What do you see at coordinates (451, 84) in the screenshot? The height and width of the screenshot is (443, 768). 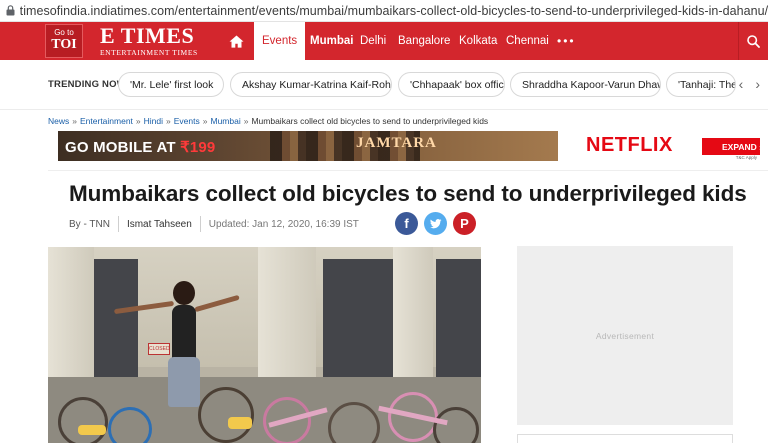 I see `trending-item: 'Chhapaak' box office` at bounding box center [451, 84].